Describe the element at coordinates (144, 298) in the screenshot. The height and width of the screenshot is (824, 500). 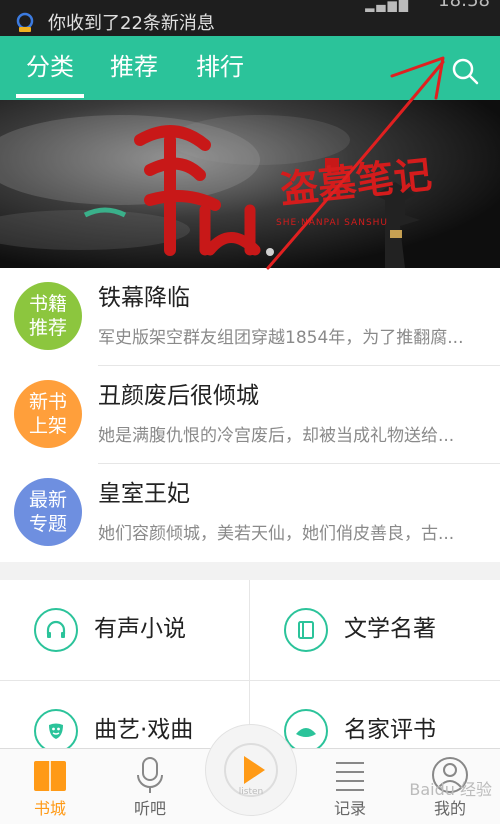
I see `list-item-title: 铁幕降临` at that location.